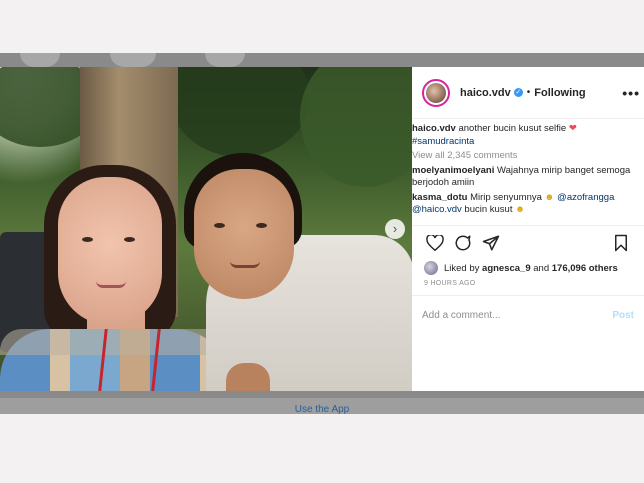  I want to click on chevron-right-icon: ›, so click(395, 229).